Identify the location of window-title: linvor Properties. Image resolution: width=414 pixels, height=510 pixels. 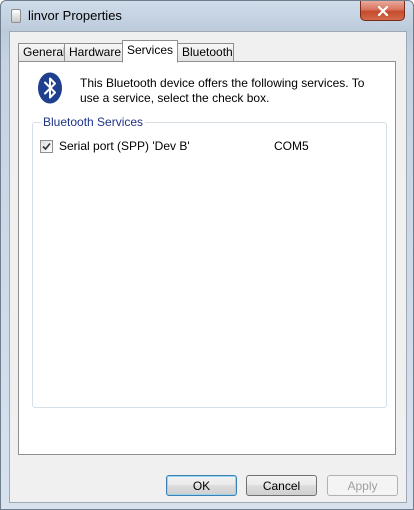
(75, 15).